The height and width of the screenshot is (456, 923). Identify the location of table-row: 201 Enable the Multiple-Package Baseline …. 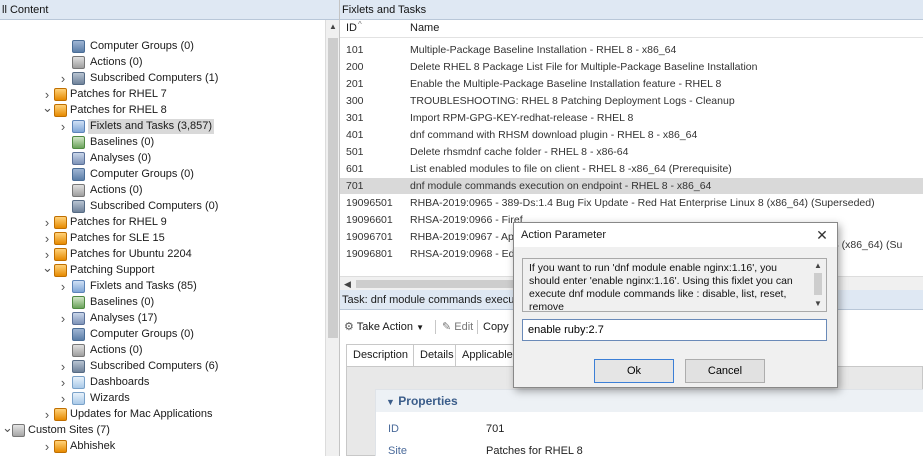
(631, 84).